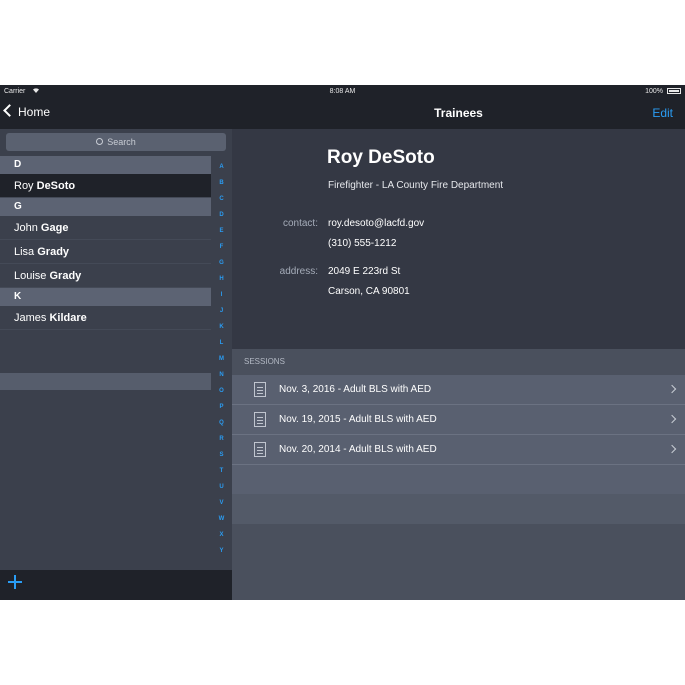  What do you see at coordinates (105, 297) in the screenshot?
I see `section-header-k: K` at bounding box center [105, 297].